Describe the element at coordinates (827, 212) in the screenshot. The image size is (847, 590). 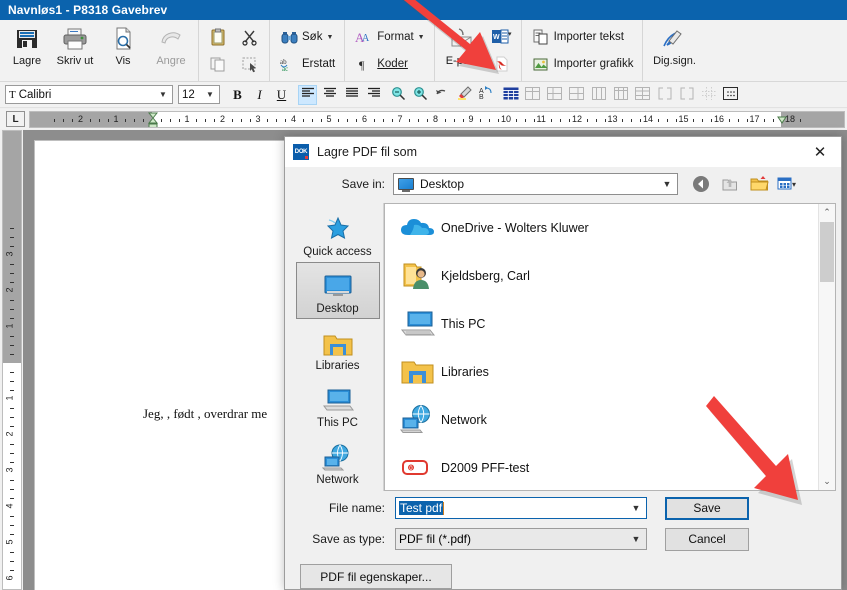
I see `scroll-up-button: ⌃` at that location.